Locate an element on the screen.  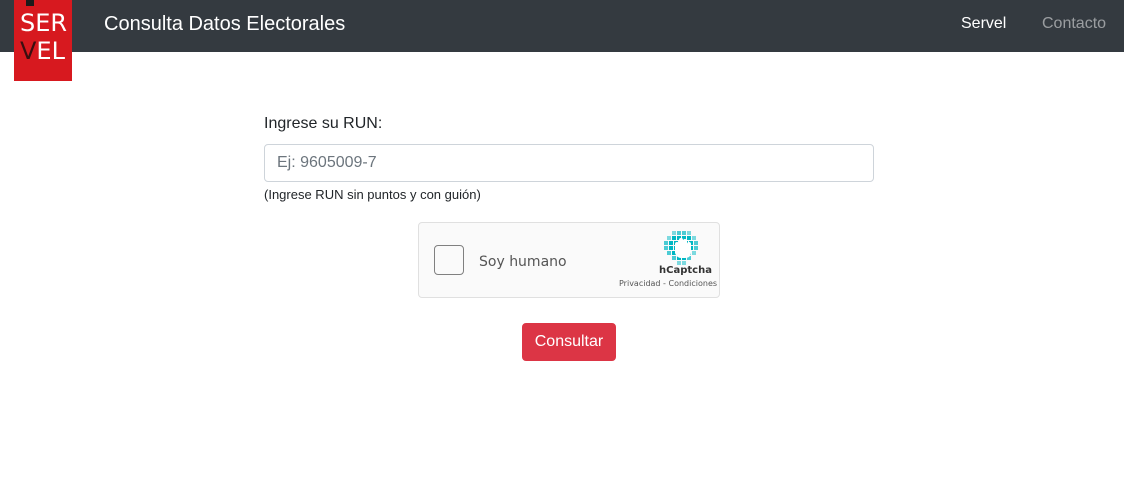
logo-text-line2: VEL is located at coordinates (42, 51).